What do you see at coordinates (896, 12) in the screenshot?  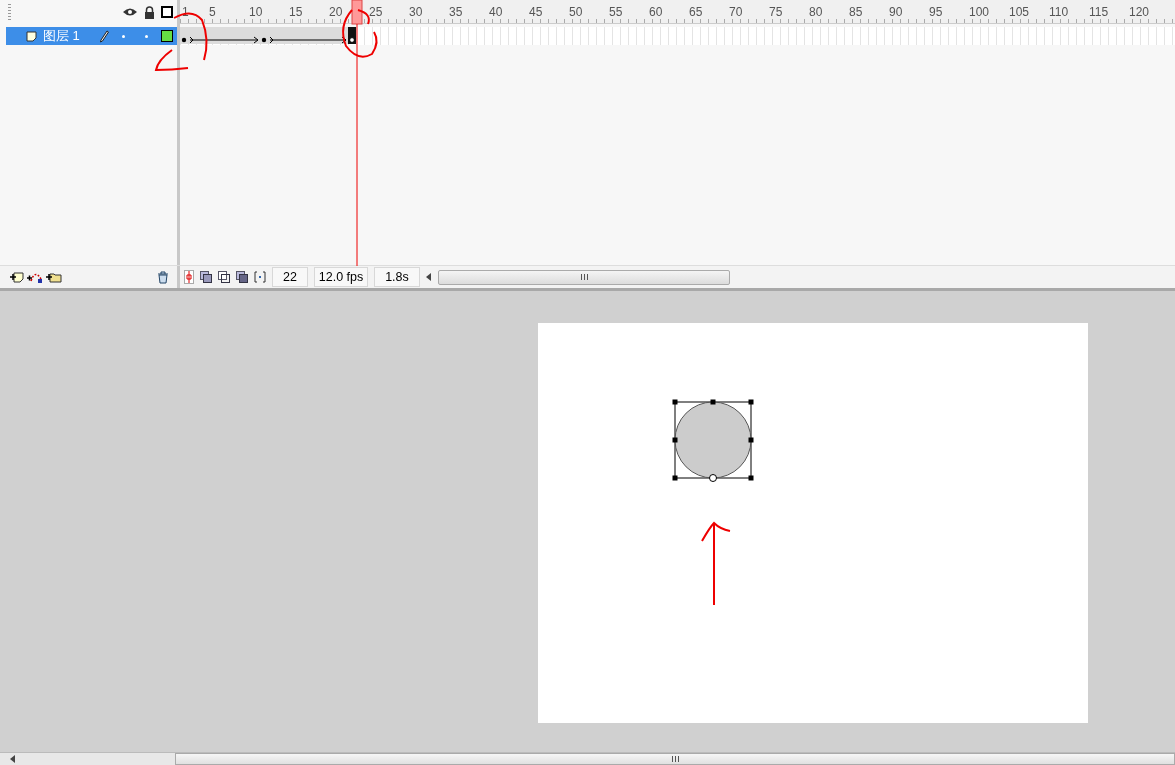 I see `frame-number: 90` at bounding box center [896, 12].